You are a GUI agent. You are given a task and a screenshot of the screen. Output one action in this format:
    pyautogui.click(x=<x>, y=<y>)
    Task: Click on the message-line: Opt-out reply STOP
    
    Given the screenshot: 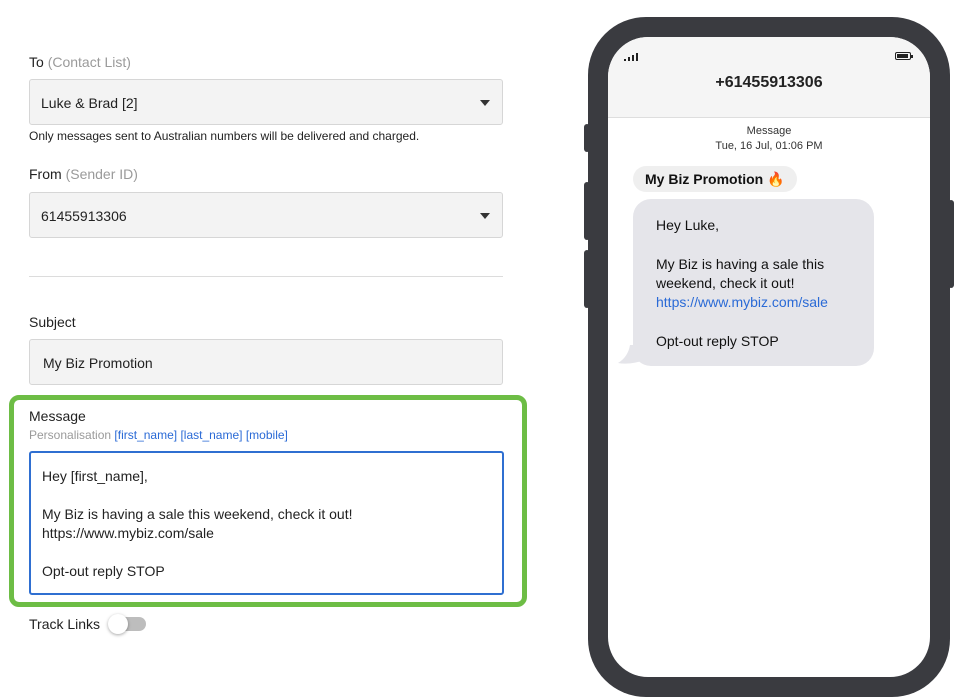 What is the action you would take?
    pyautogui.click(x=103, y=571)
    